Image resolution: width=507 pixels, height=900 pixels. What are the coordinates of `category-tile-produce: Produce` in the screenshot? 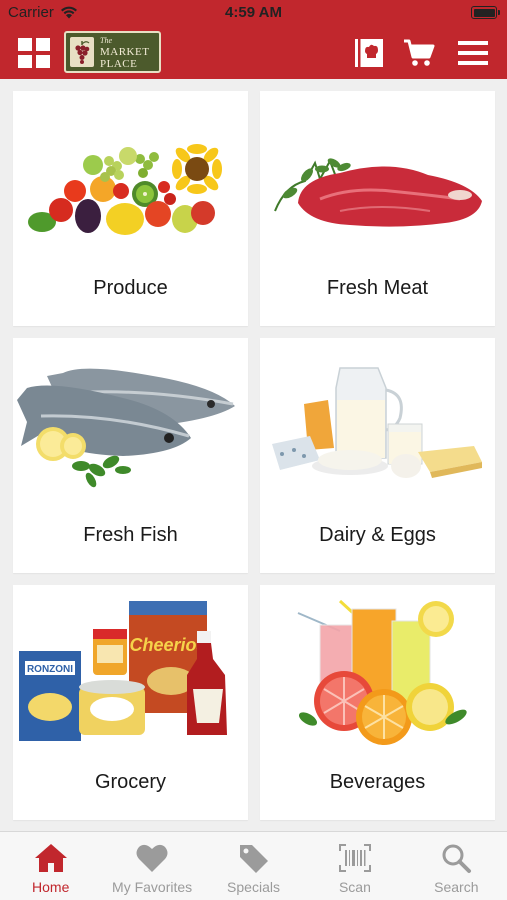 It's located at (130, 208).